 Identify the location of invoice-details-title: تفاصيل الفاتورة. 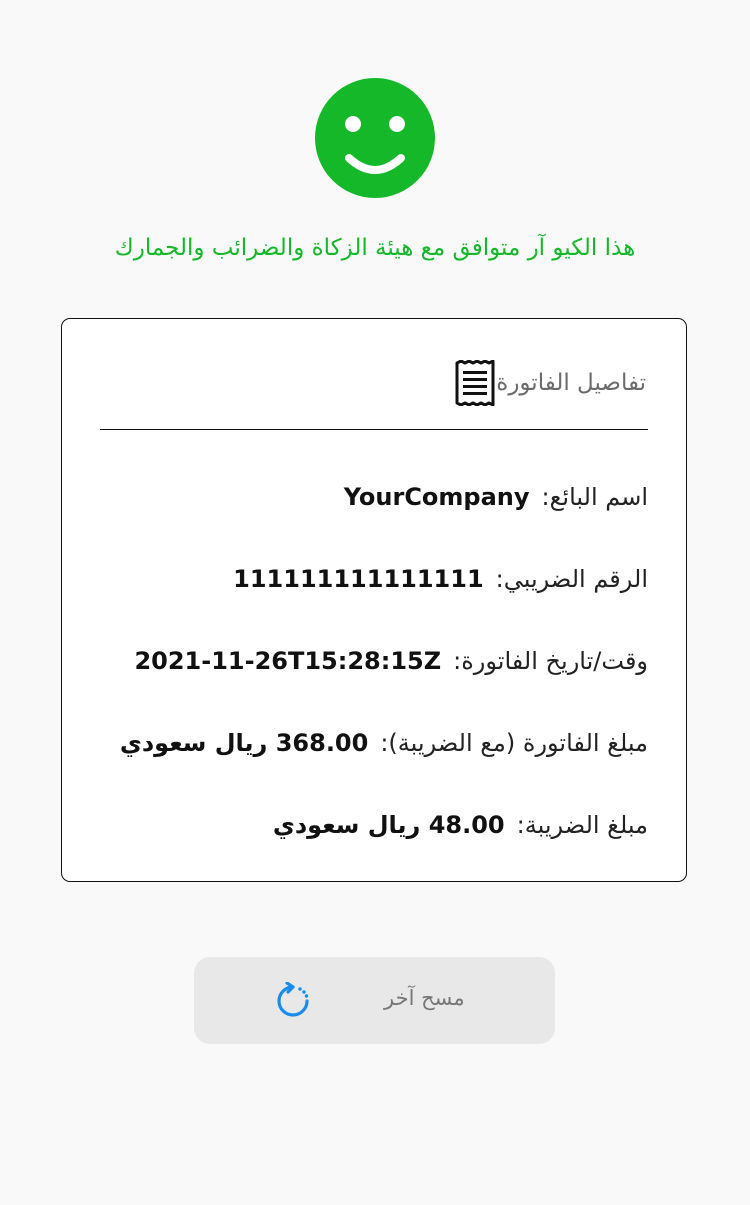
(571, 383).